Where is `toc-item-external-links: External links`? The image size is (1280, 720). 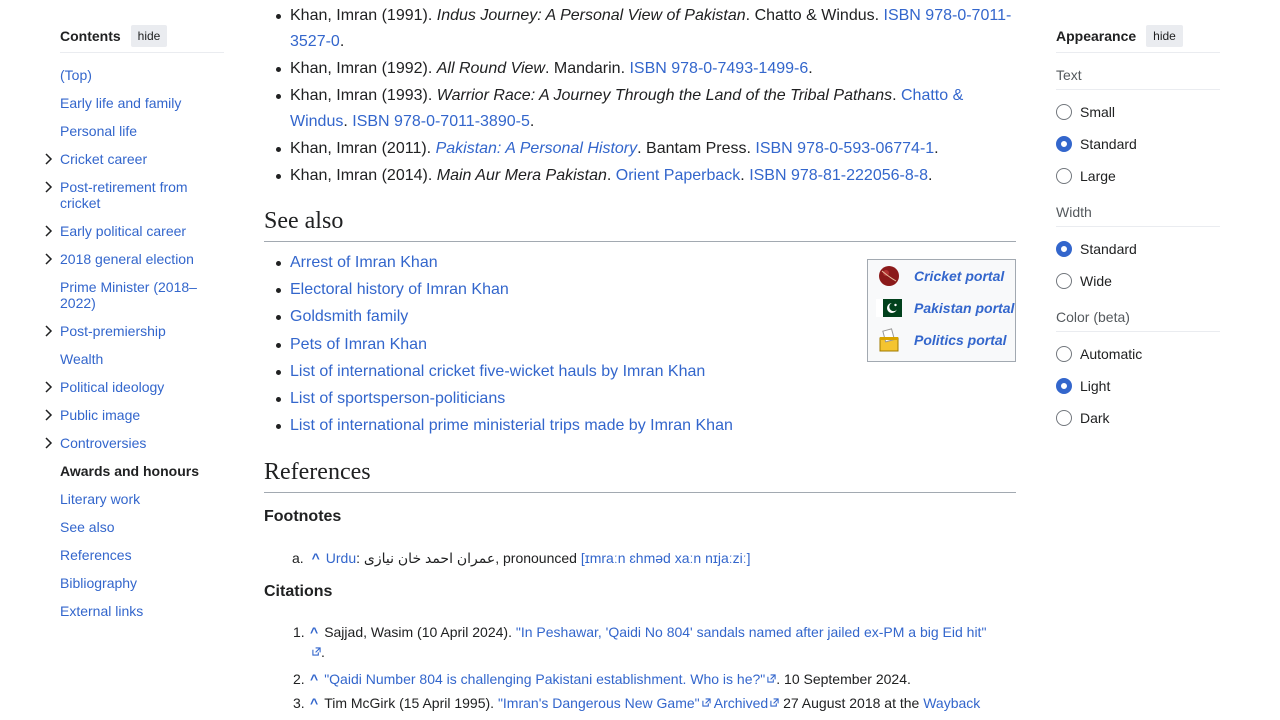 toc-item-external-links: External links is located at coordinates (135, 611).